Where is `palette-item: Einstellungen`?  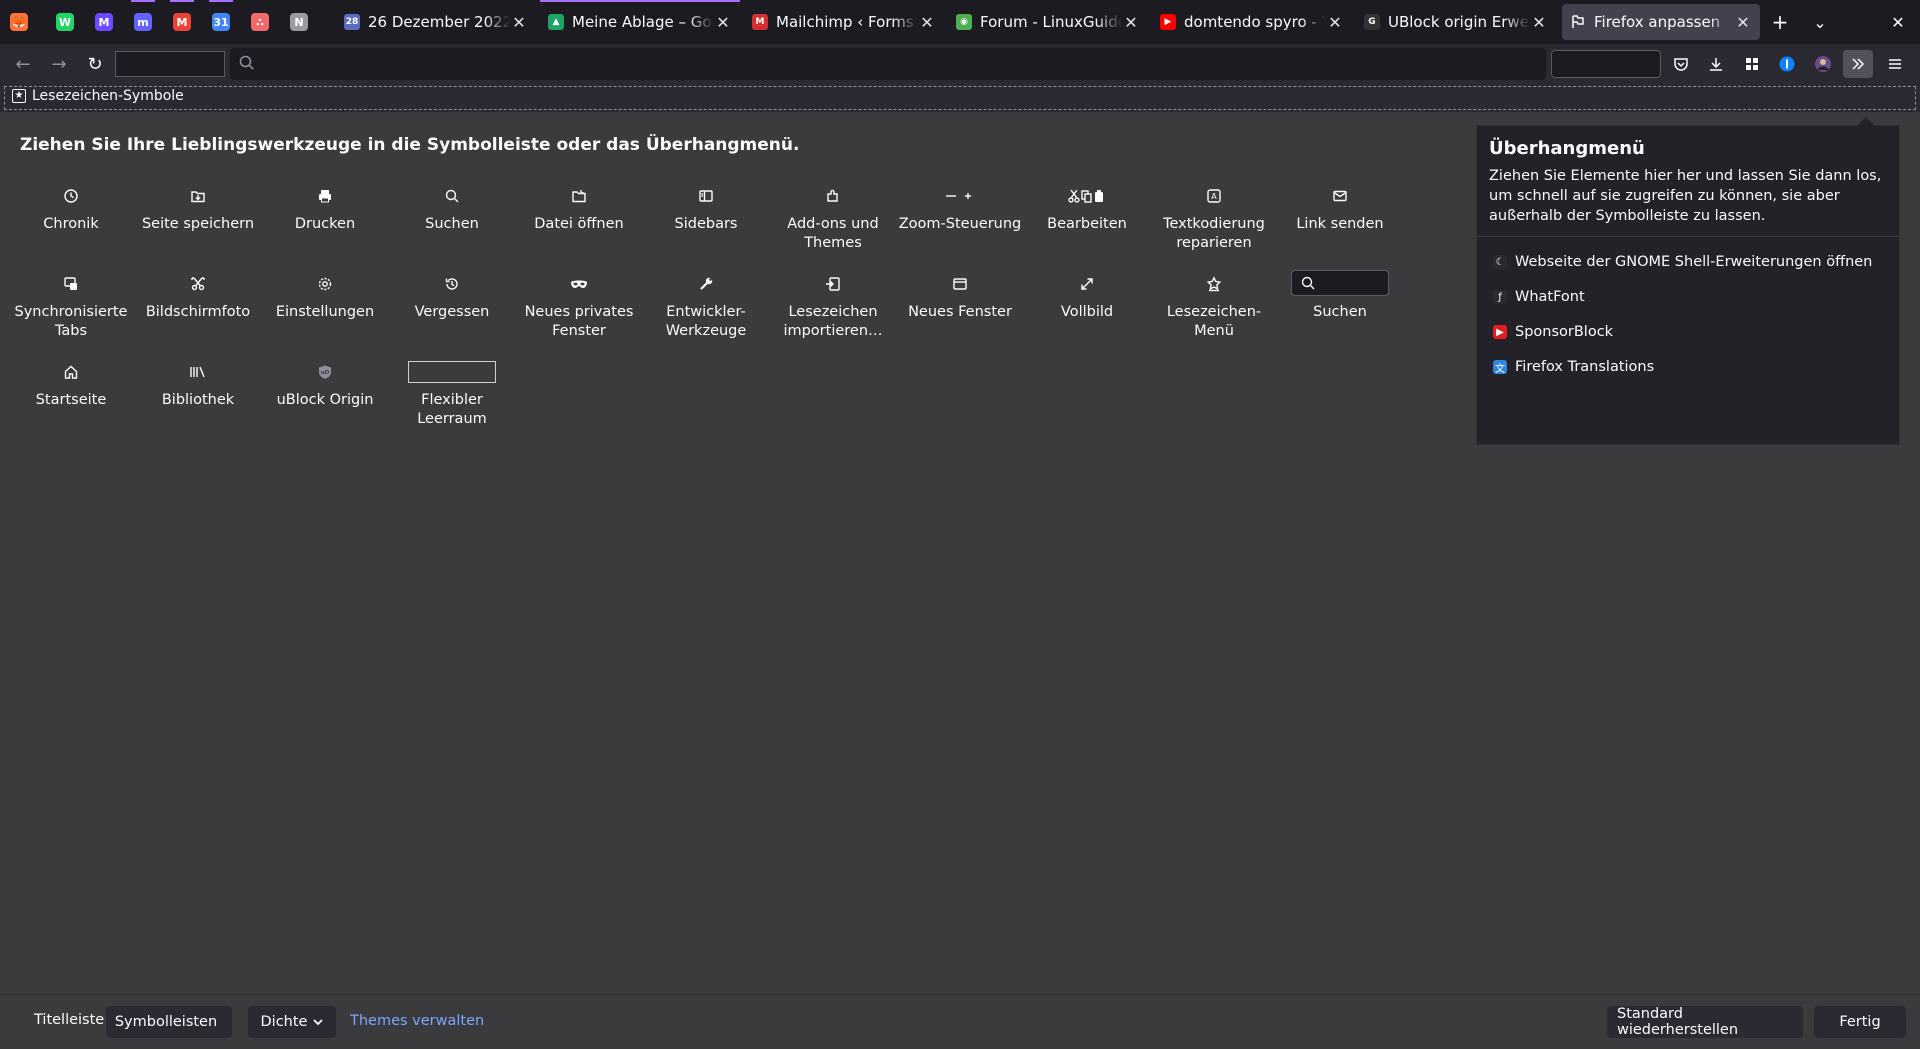 palette-item: Einstellungen is located at coordinates (325, 297).